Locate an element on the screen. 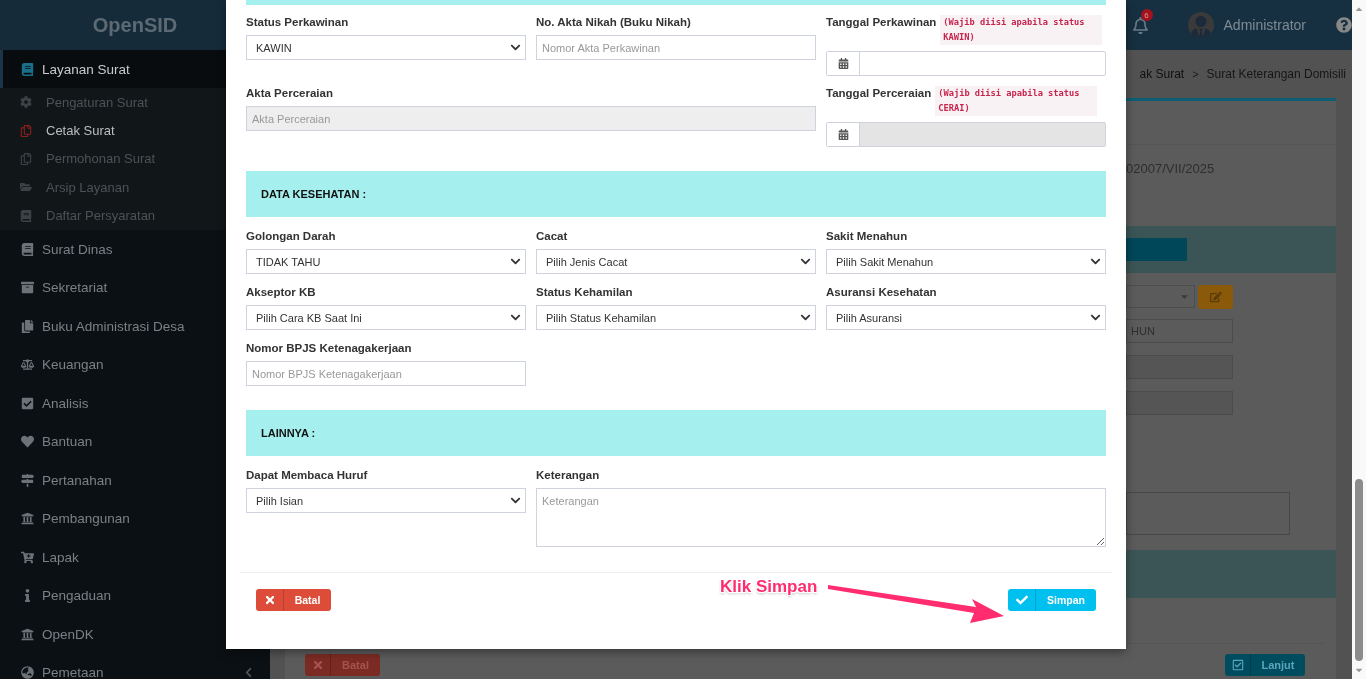  collapse-icon is located at coordinates (248, 672).